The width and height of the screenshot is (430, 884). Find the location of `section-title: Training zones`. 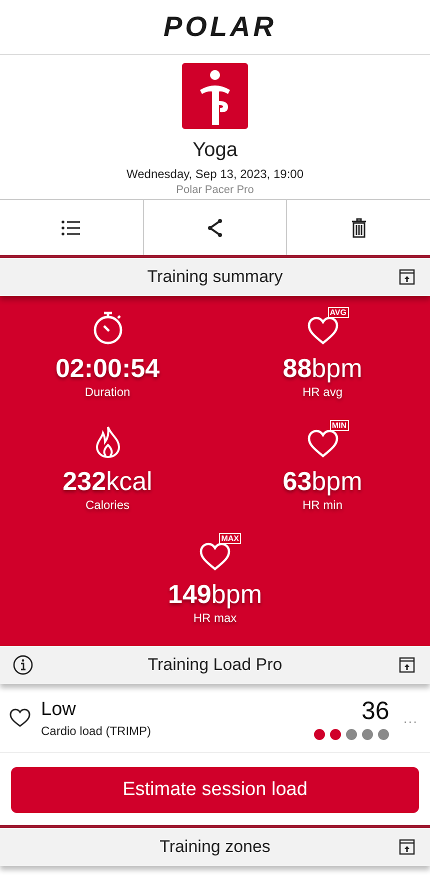

section-title: Training zones is located at coordinates (215, 847).